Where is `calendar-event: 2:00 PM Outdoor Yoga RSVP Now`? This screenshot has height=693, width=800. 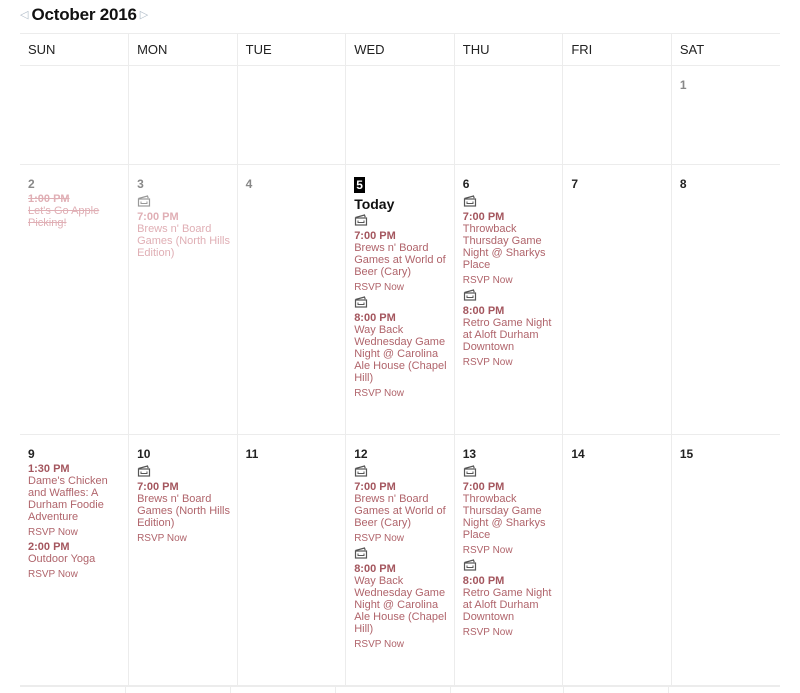 calendar-event: 2:00 PM Outdoor Yoga RSVP Now is located at coordinates (75, 560).